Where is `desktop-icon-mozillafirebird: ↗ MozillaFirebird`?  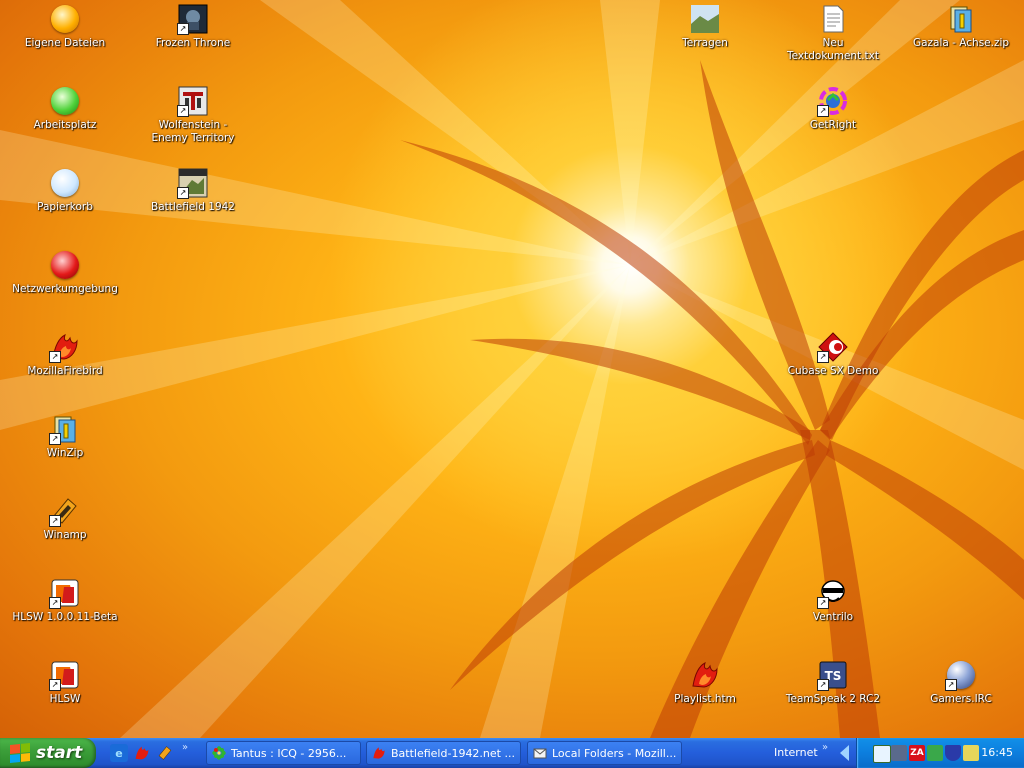 desktop-icon-mozillafirebird: ↗ MozillaFirebird is located at coordinates (65, 354).